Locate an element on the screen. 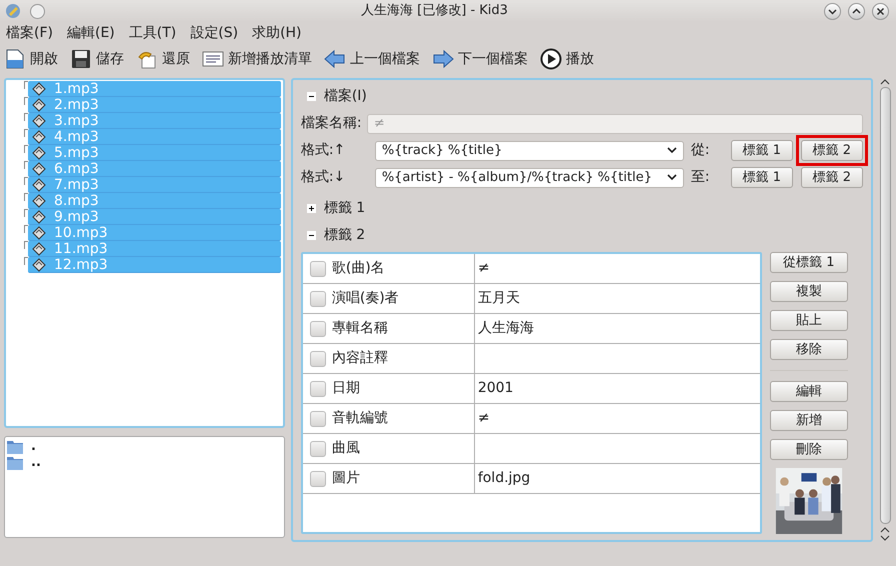  table-cell-text: 曲風 is located at coordinates (346, 448).